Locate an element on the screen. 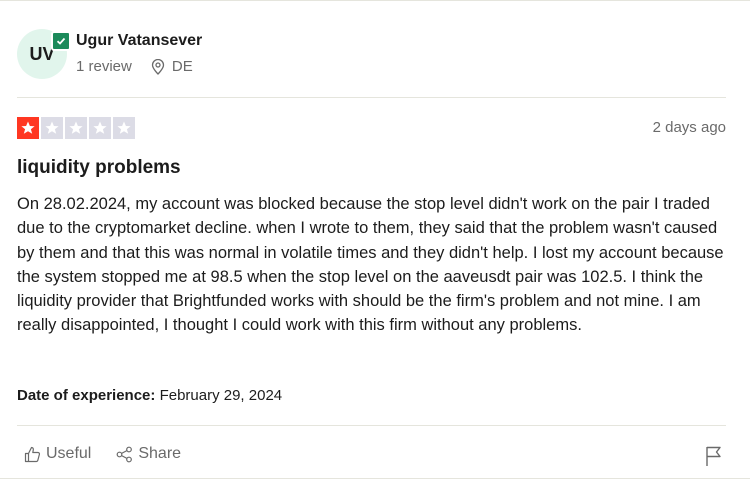 This screenshot has height=479, width=750. verified-badge-icon is located at coordinates (61, 41).